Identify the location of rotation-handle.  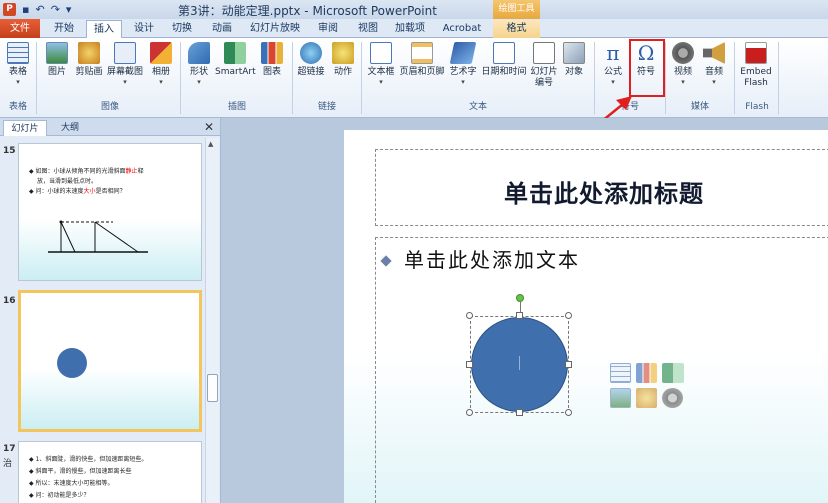
(520, 298).